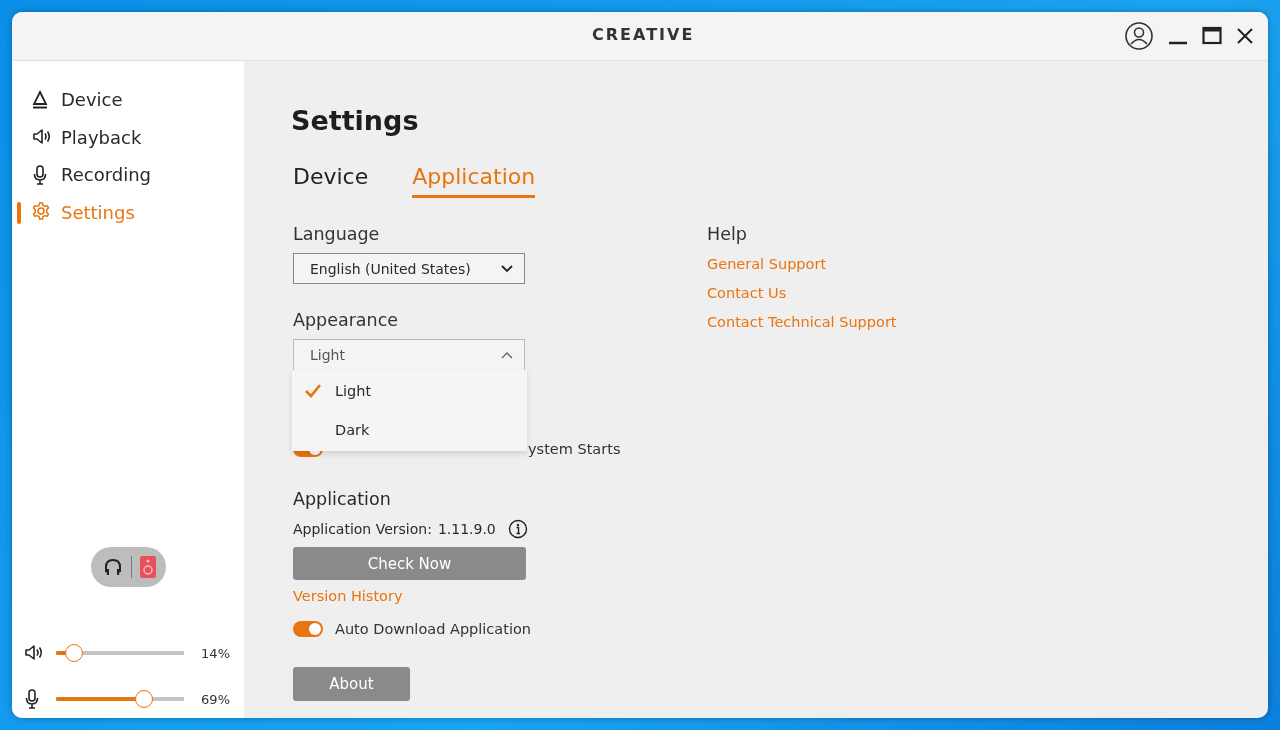  I want to click on brand-logo: CREATIVE, so click(643, 34).